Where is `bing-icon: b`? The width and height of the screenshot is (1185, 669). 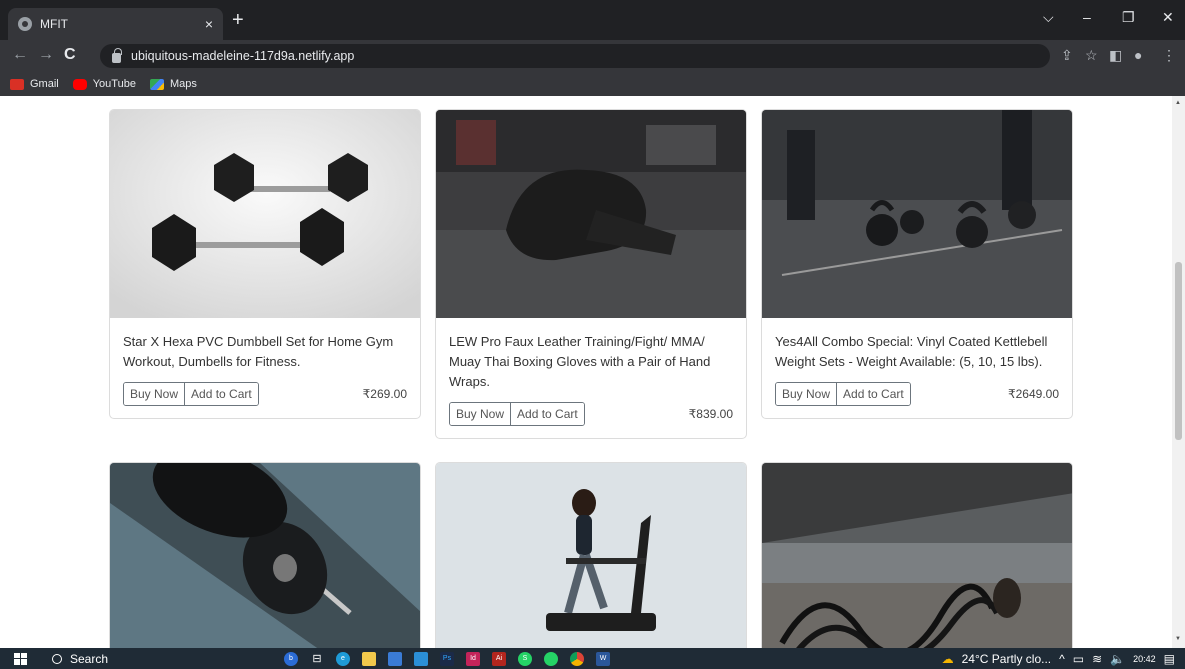
bing-icon: b is located at coordinates (291, 658).